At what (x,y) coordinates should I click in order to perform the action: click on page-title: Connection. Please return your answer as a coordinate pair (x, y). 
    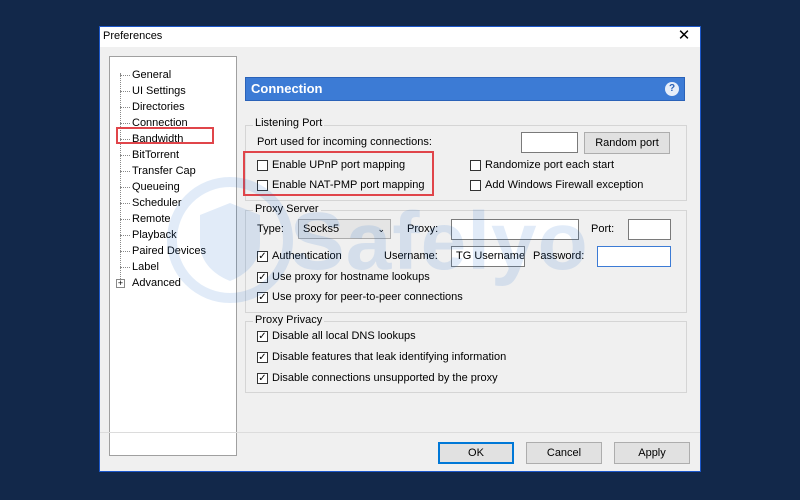
    Looking at the image, I should click on (287, 88).